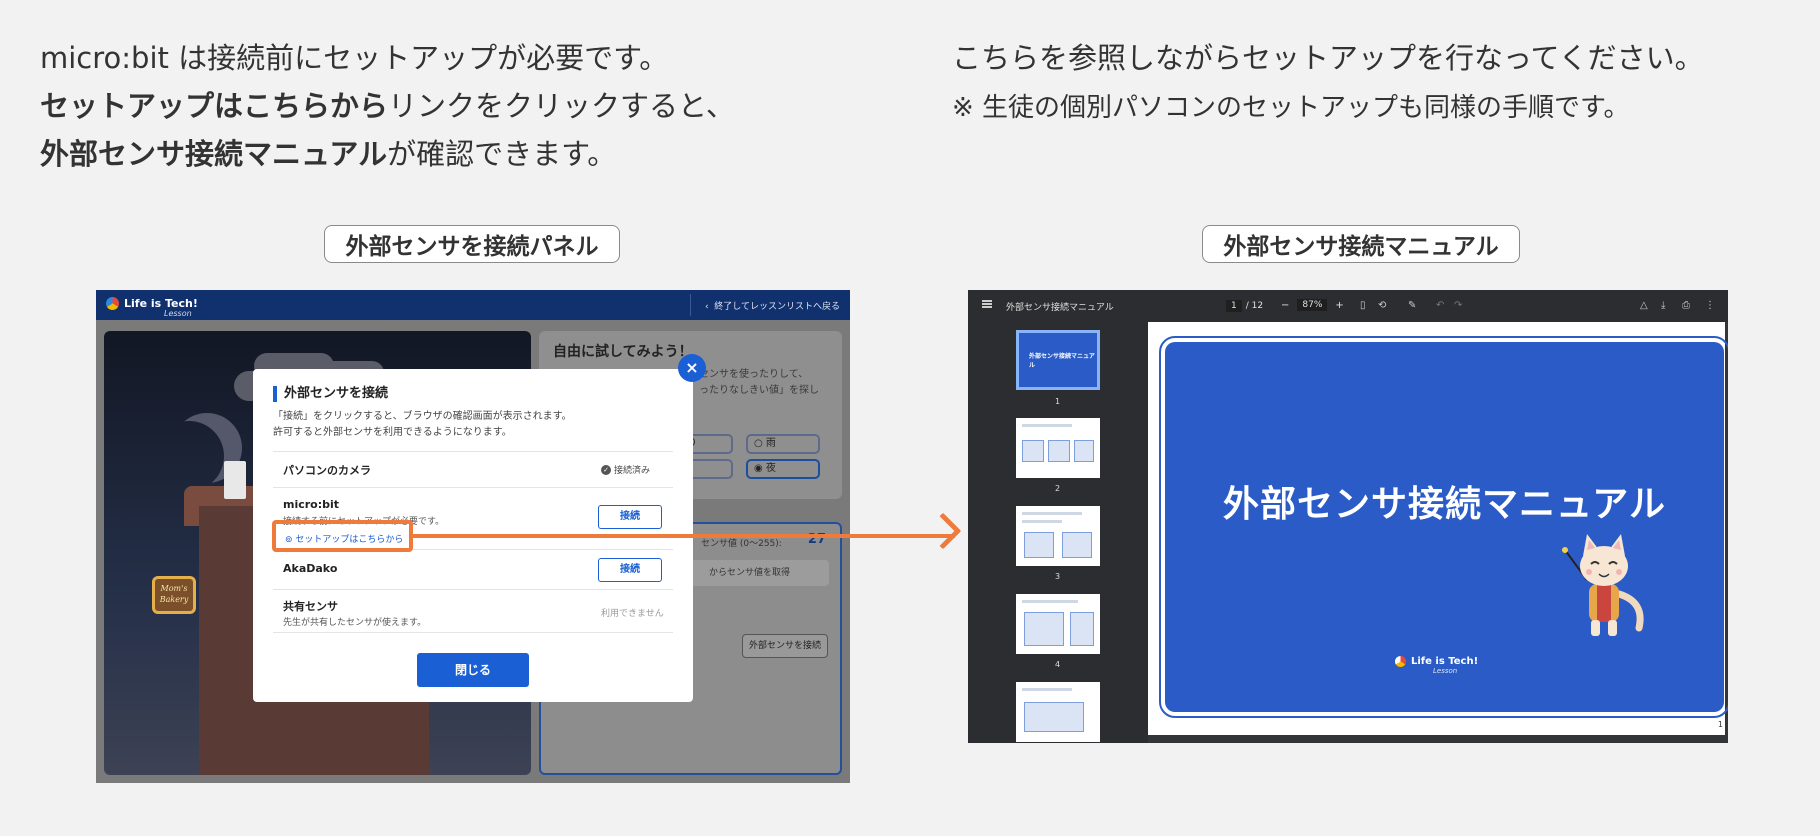  Describe the element at coordinates (783, 444) in the screenshot. I see `option-rain: ○ 雨` at that location.